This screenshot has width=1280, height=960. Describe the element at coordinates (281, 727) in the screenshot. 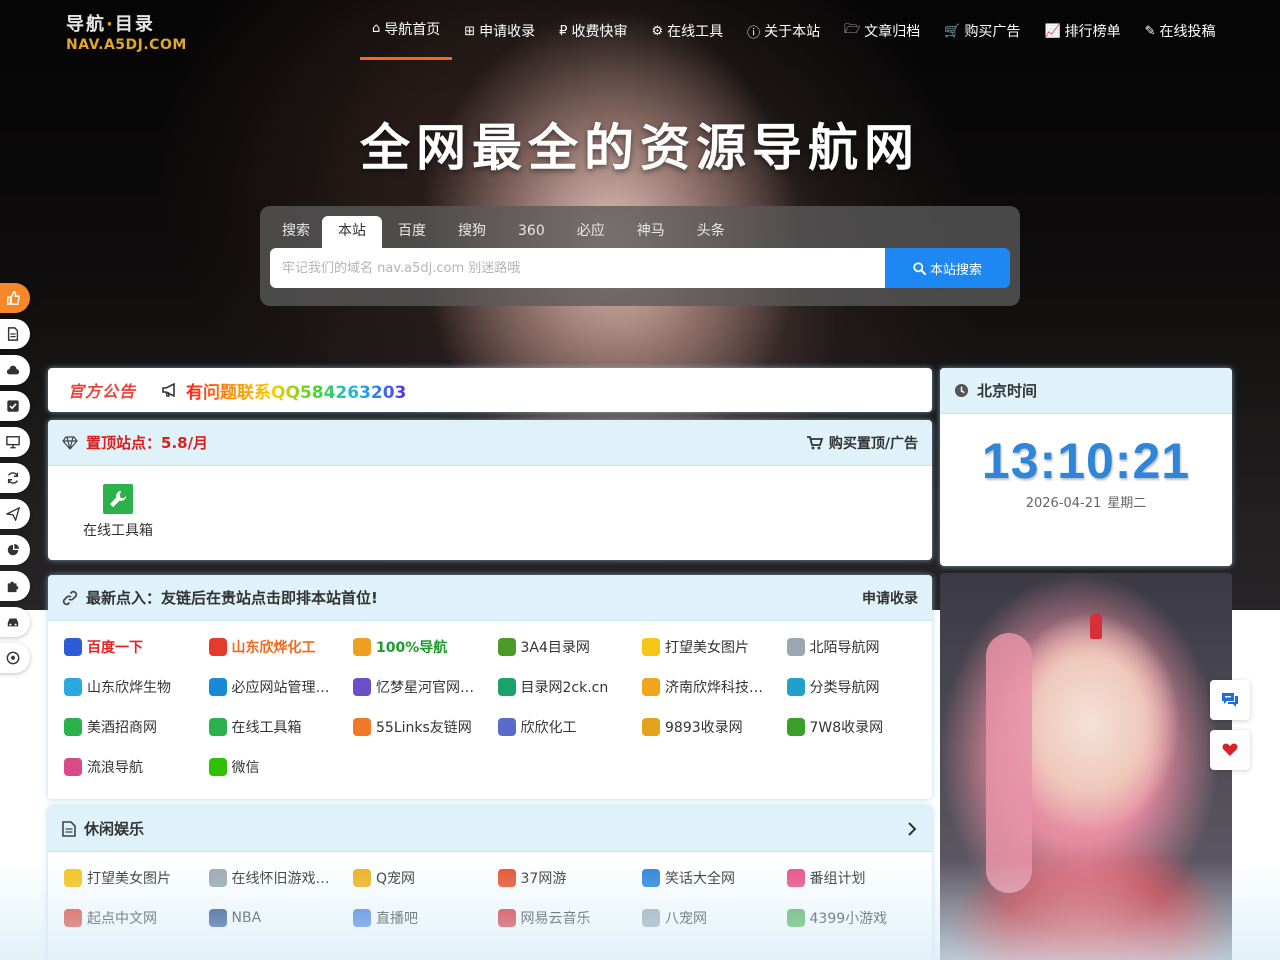

I see `latest-link-item: 在线工具箱` at that location.